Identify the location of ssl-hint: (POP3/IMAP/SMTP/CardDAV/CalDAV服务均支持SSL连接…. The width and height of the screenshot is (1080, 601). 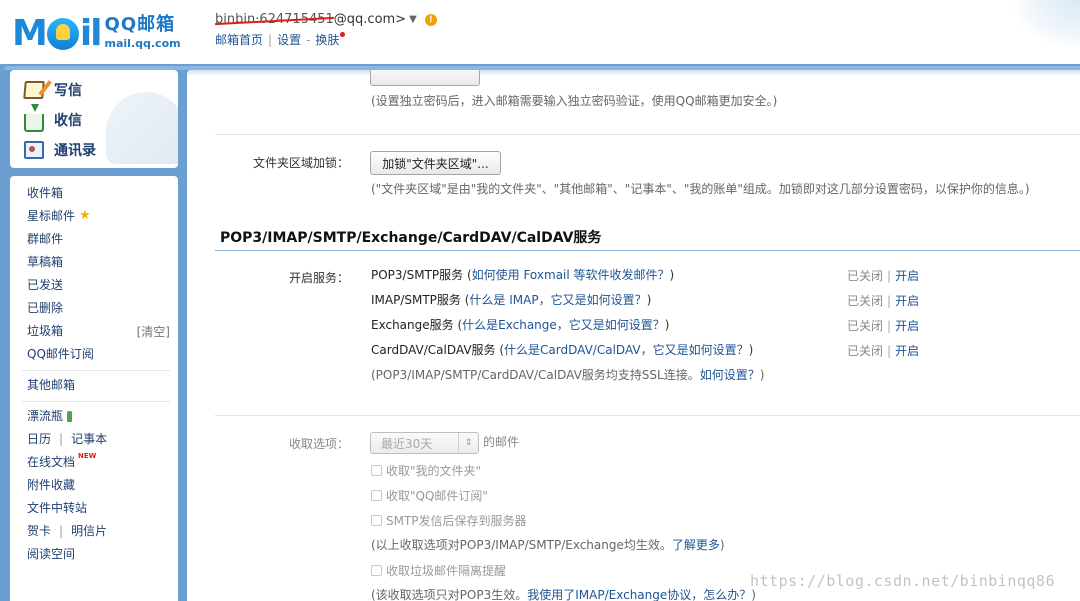
(568, 375).